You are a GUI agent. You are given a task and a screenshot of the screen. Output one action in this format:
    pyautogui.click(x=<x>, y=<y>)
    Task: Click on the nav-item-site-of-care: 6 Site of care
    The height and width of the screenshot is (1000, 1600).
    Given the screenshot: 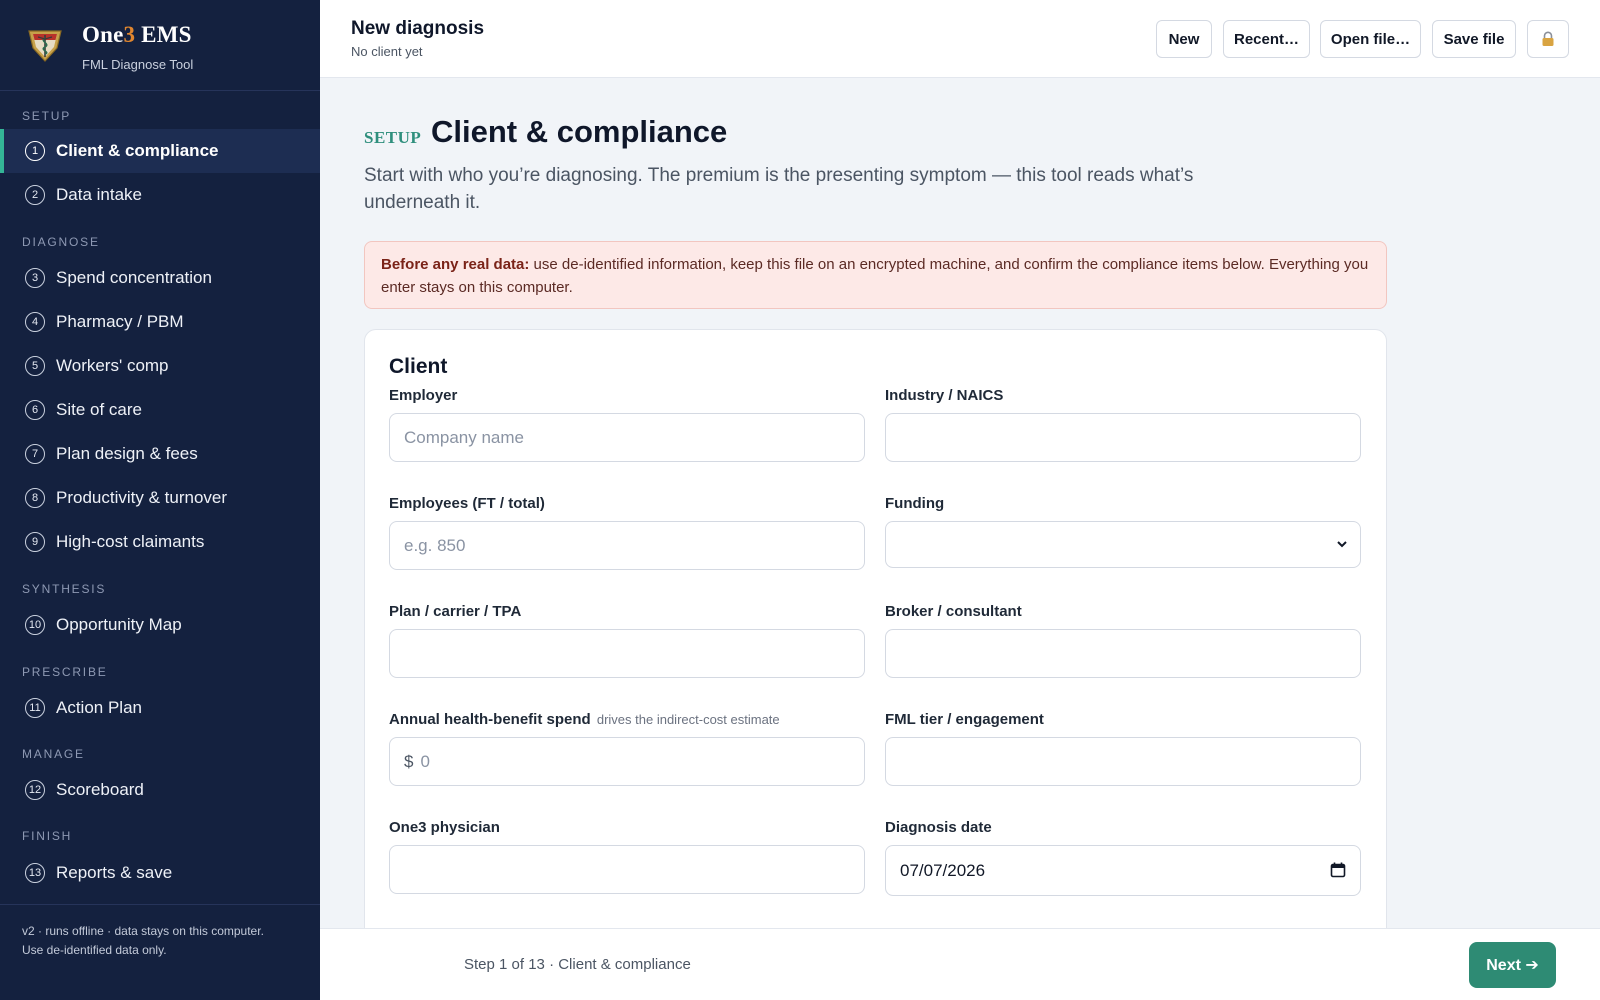 What is the action you would take?
    pyautogui.click(x=160, y=410)
    